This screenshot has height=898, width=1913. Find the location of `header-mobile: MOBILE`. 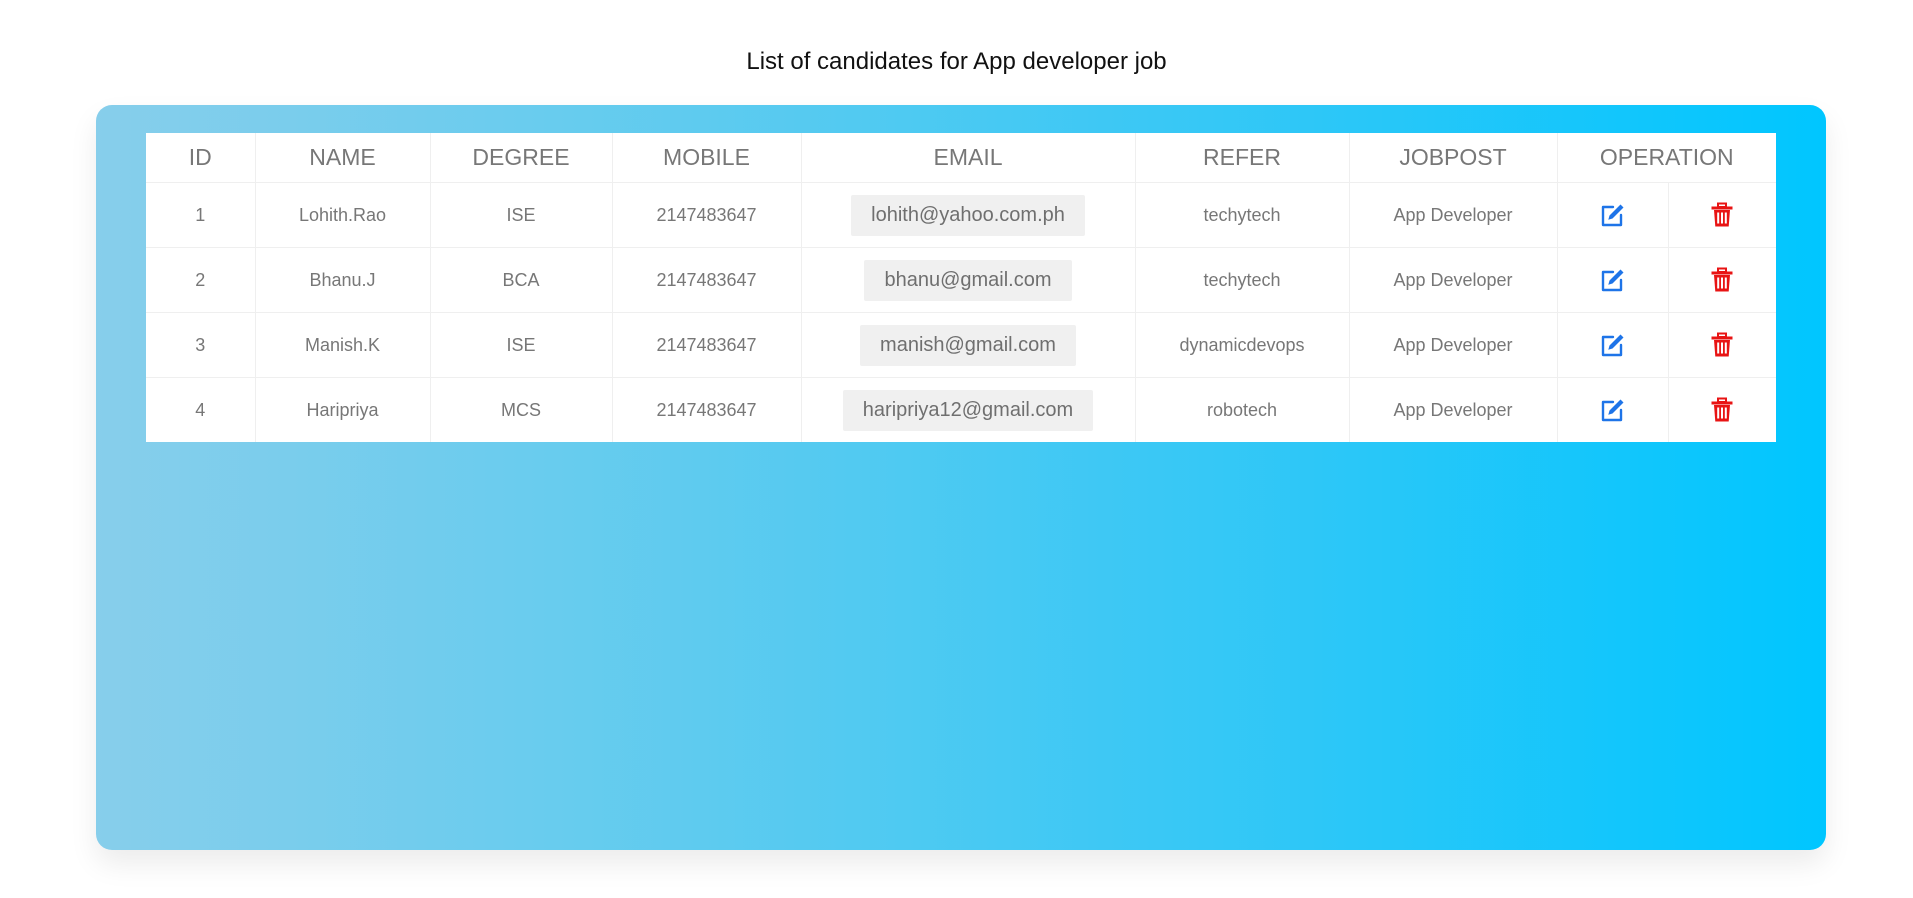

header-mobile: MOBILE is located at coordinates (707, 158).